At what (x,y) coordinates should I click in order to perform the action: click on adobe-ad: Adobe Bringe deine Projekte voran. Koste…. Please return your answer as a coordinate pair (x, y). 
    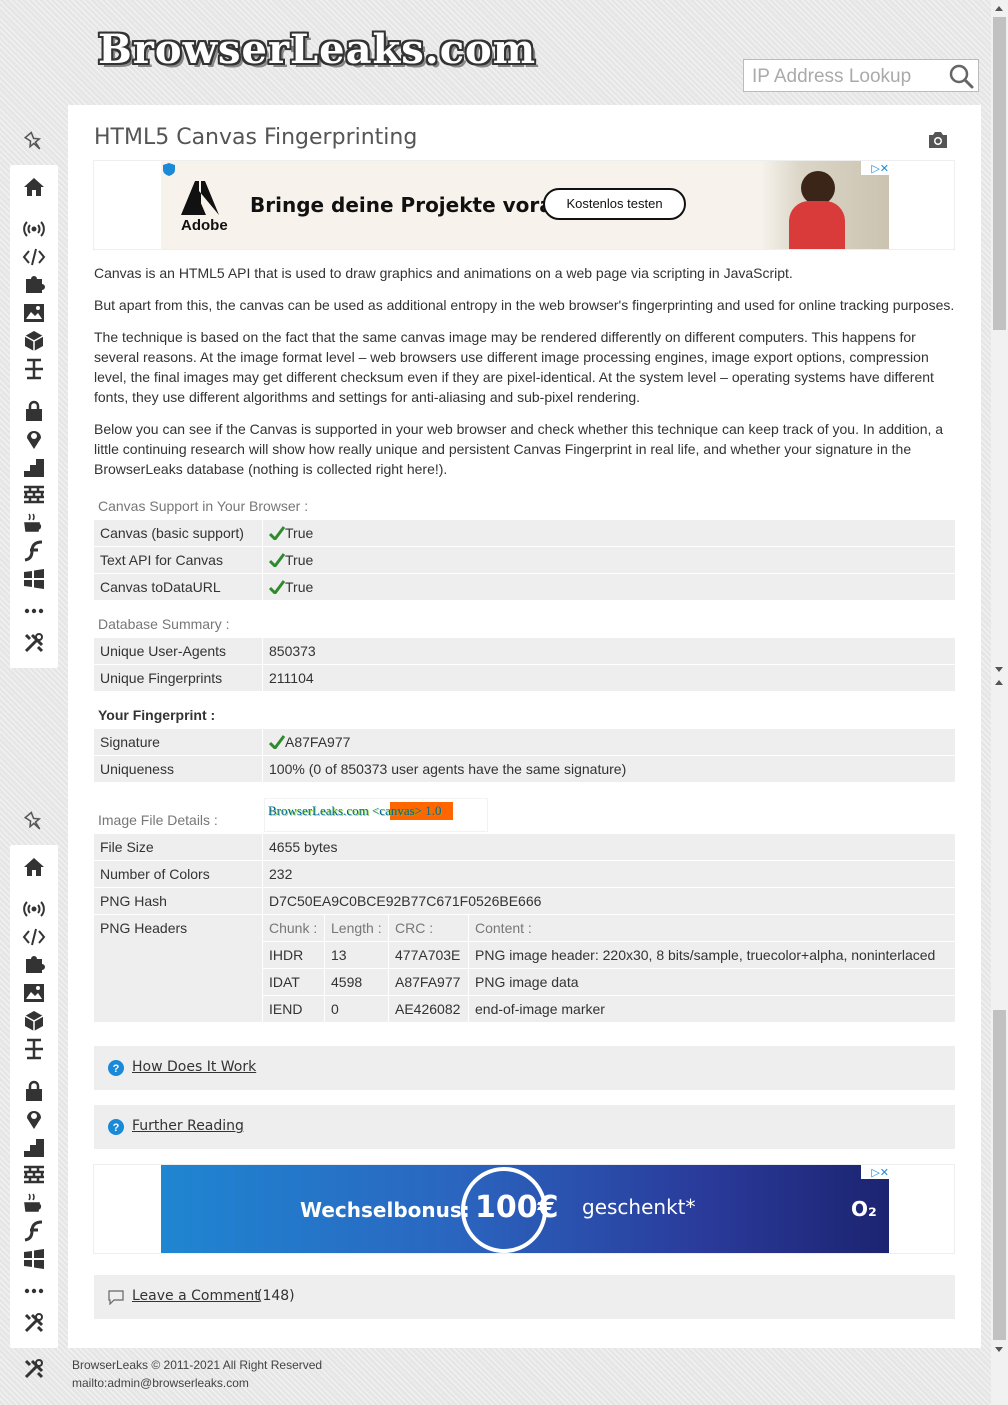
    Looking at the image, I should click on (525, 205).